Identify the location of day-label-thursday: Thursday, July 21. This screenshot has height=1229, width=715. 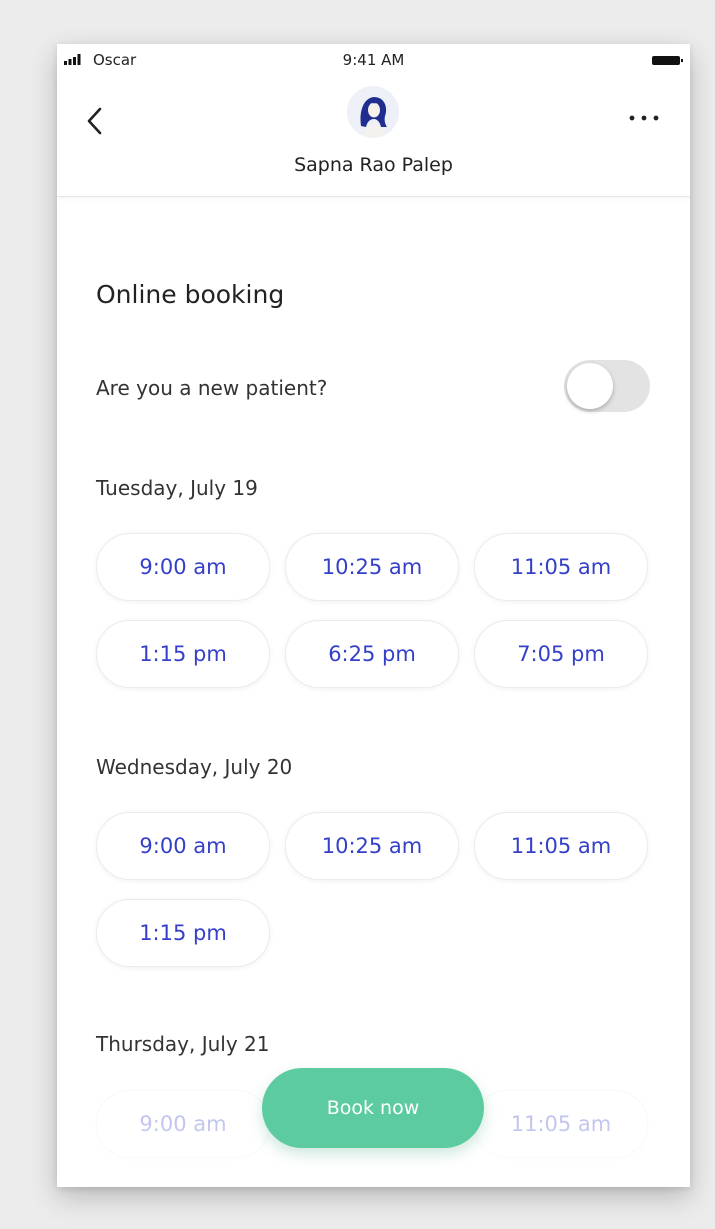
(183, 1044).